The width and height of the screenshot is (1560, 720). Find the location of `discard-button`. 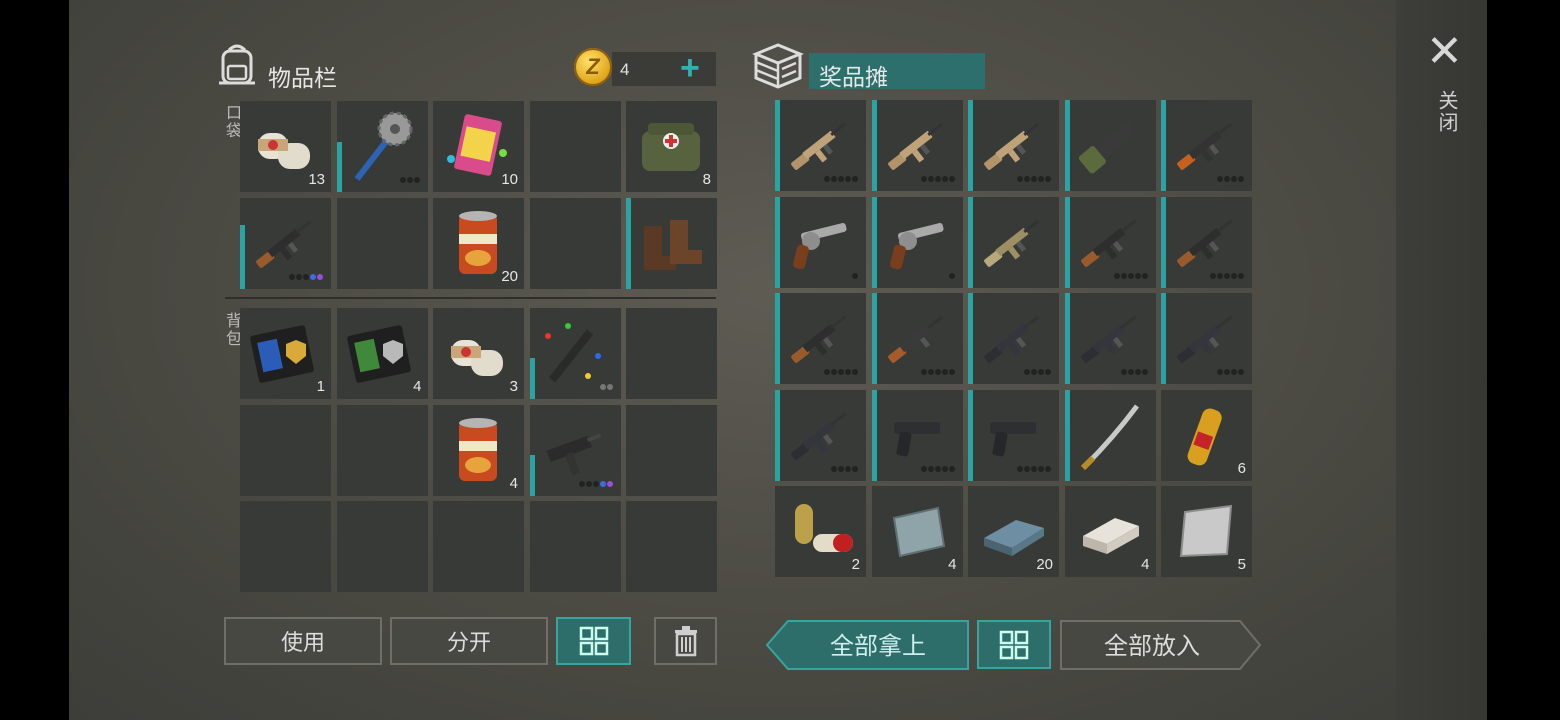

discard-button is located at coordinates (685, 641).